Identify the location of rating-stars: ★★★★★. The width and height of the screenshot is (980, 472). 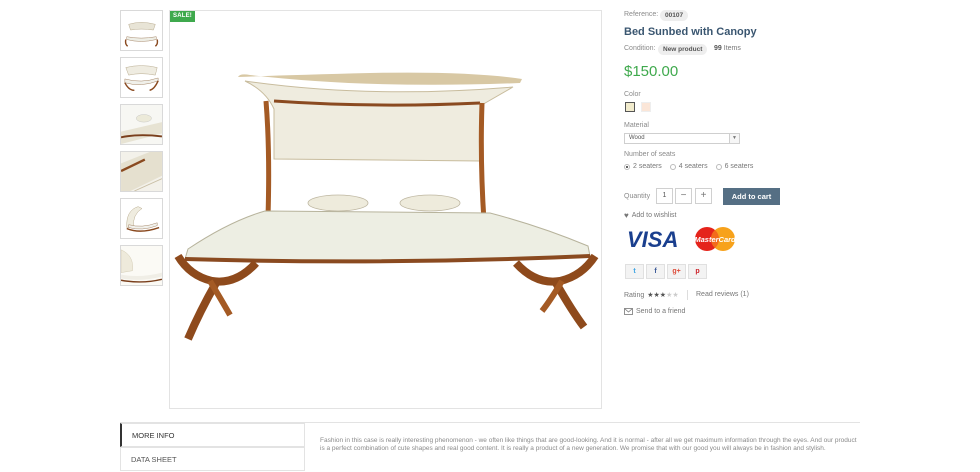
(662, 295).